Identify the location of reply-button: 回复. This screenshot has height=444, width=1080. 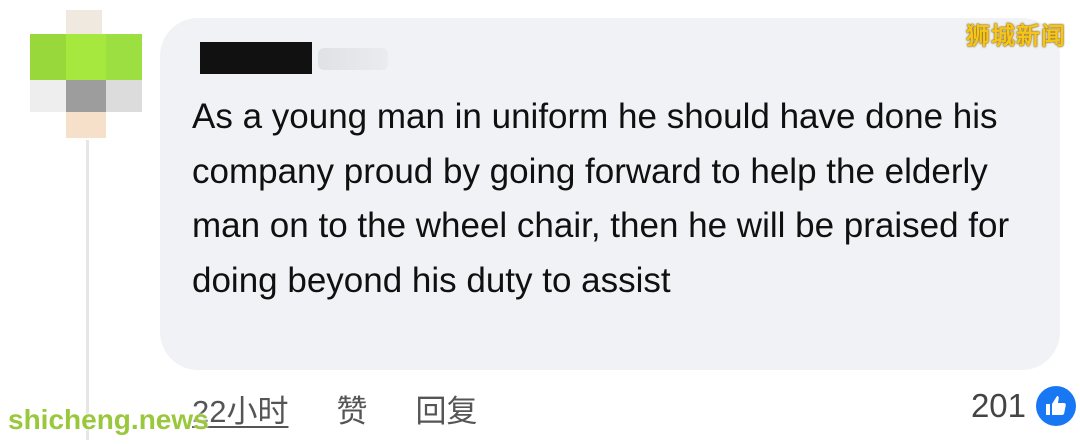
(446, 410).